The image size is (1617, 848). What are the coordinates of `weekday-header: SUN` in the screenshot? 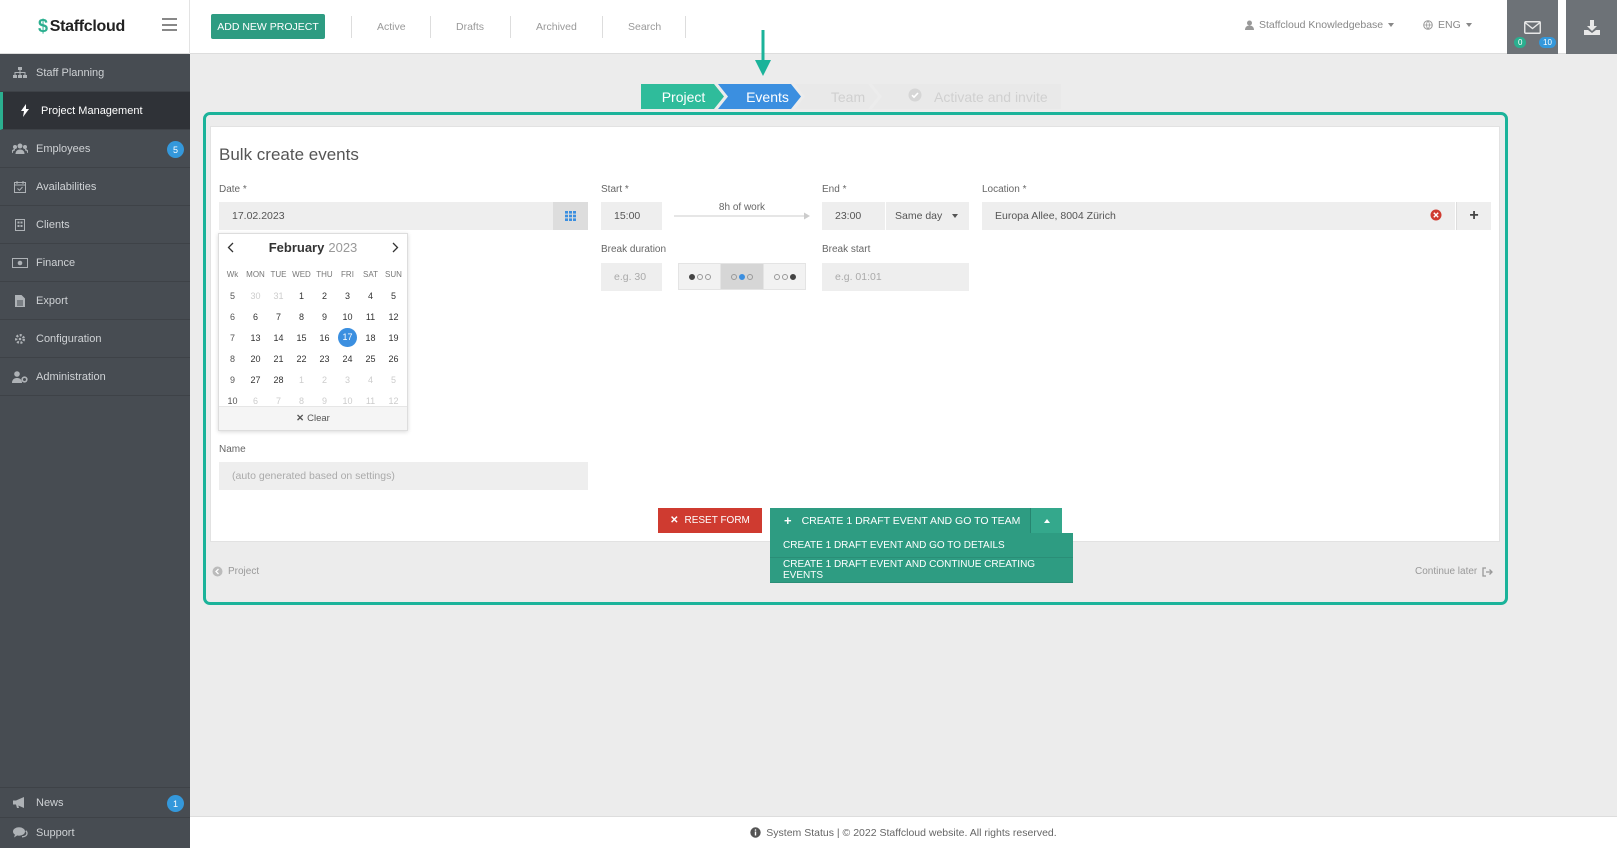 It's located at (393, 274).